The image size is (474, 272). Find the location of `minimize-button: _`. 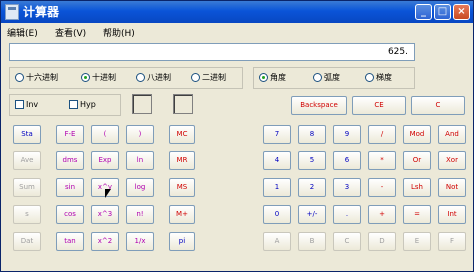

minimize-button: _ is located at coordinates (423, 12).